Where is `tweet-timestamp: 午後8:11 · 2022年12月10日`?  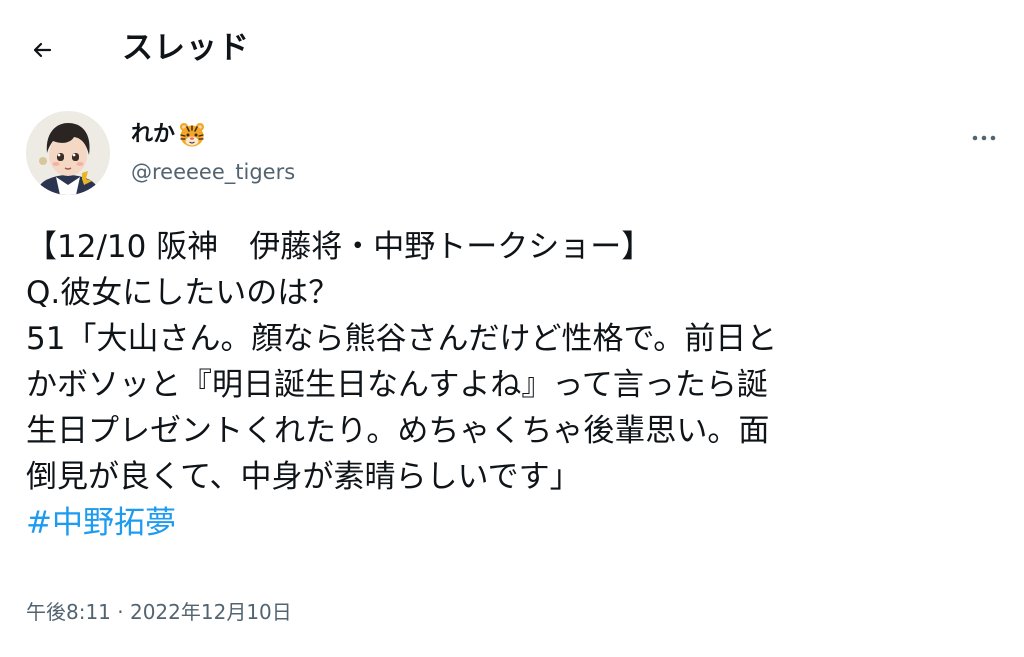
tweet-timestamp: 午後8:11 · 2022年12月10日 is located at coordinates (159, 612).